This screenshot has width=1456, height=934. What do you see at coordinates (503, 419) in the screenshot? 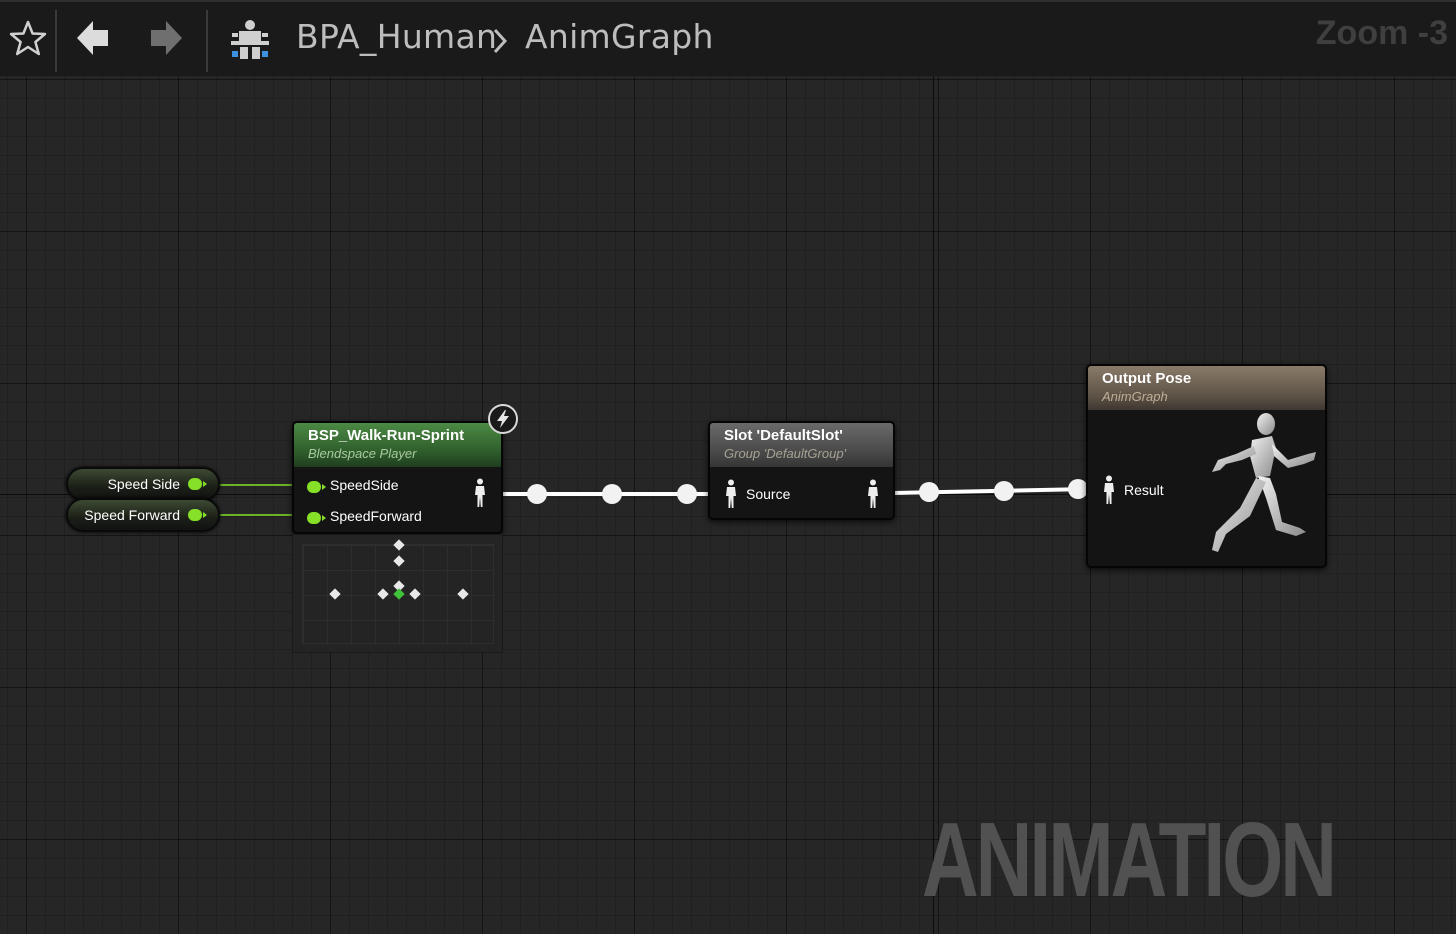
I see `lightning-icon` at bounding box center [503, 419].